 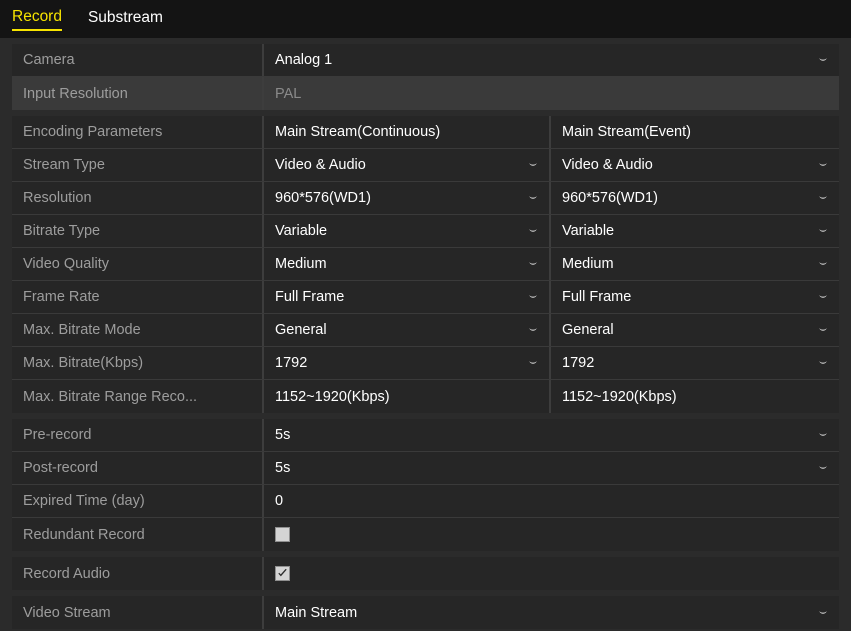 I want to click on select-frame-rate-continuous: Full Frame, so click(x=407, y=297).